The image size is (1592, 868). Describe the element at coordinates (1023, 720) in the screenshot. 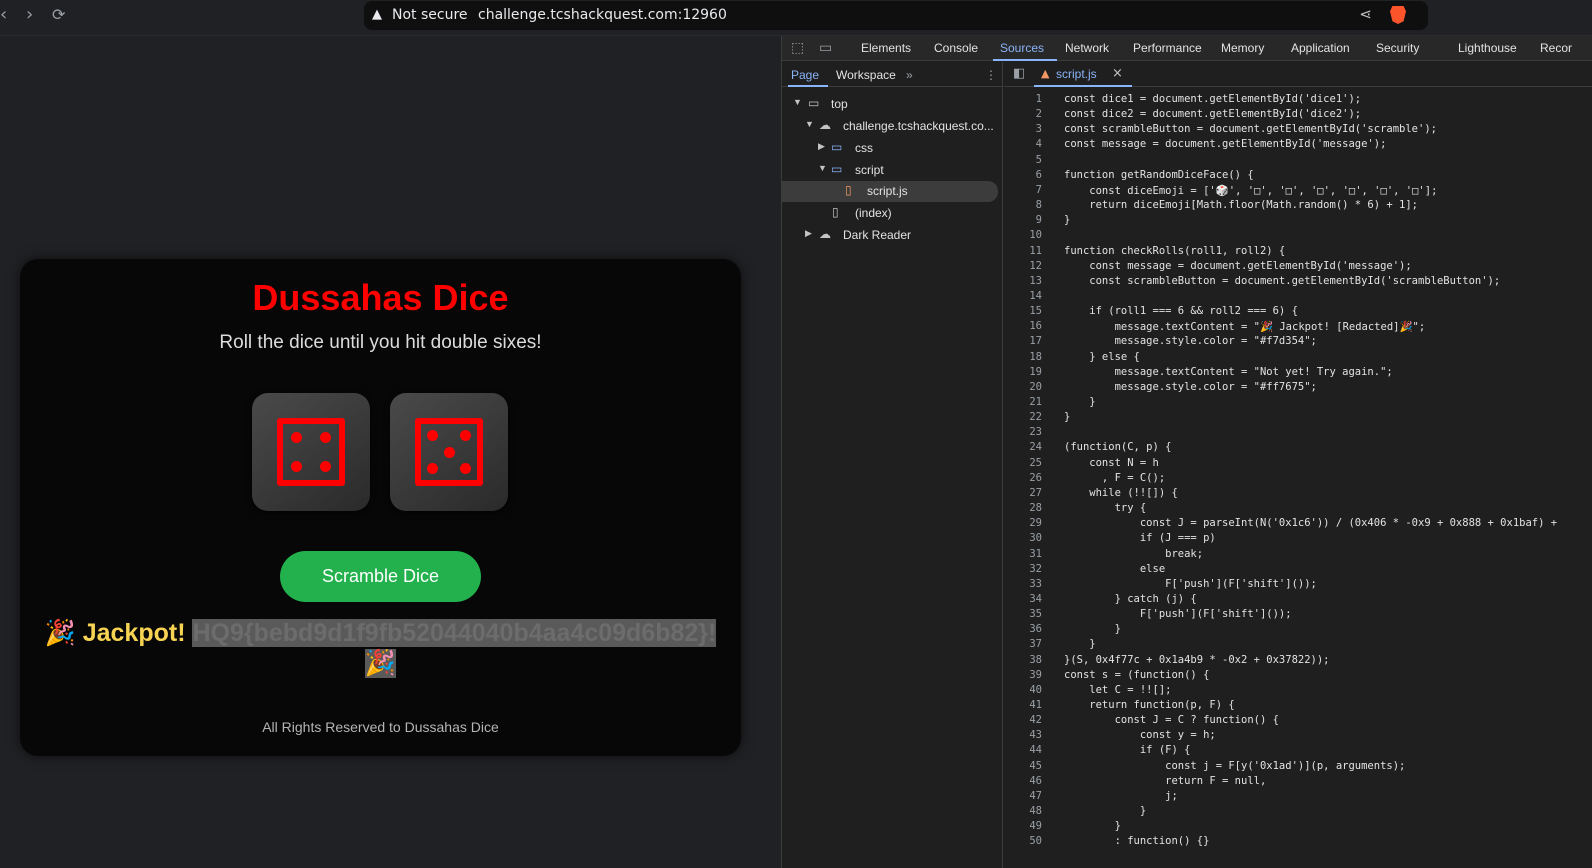

I see `line-number: 42` at that location.